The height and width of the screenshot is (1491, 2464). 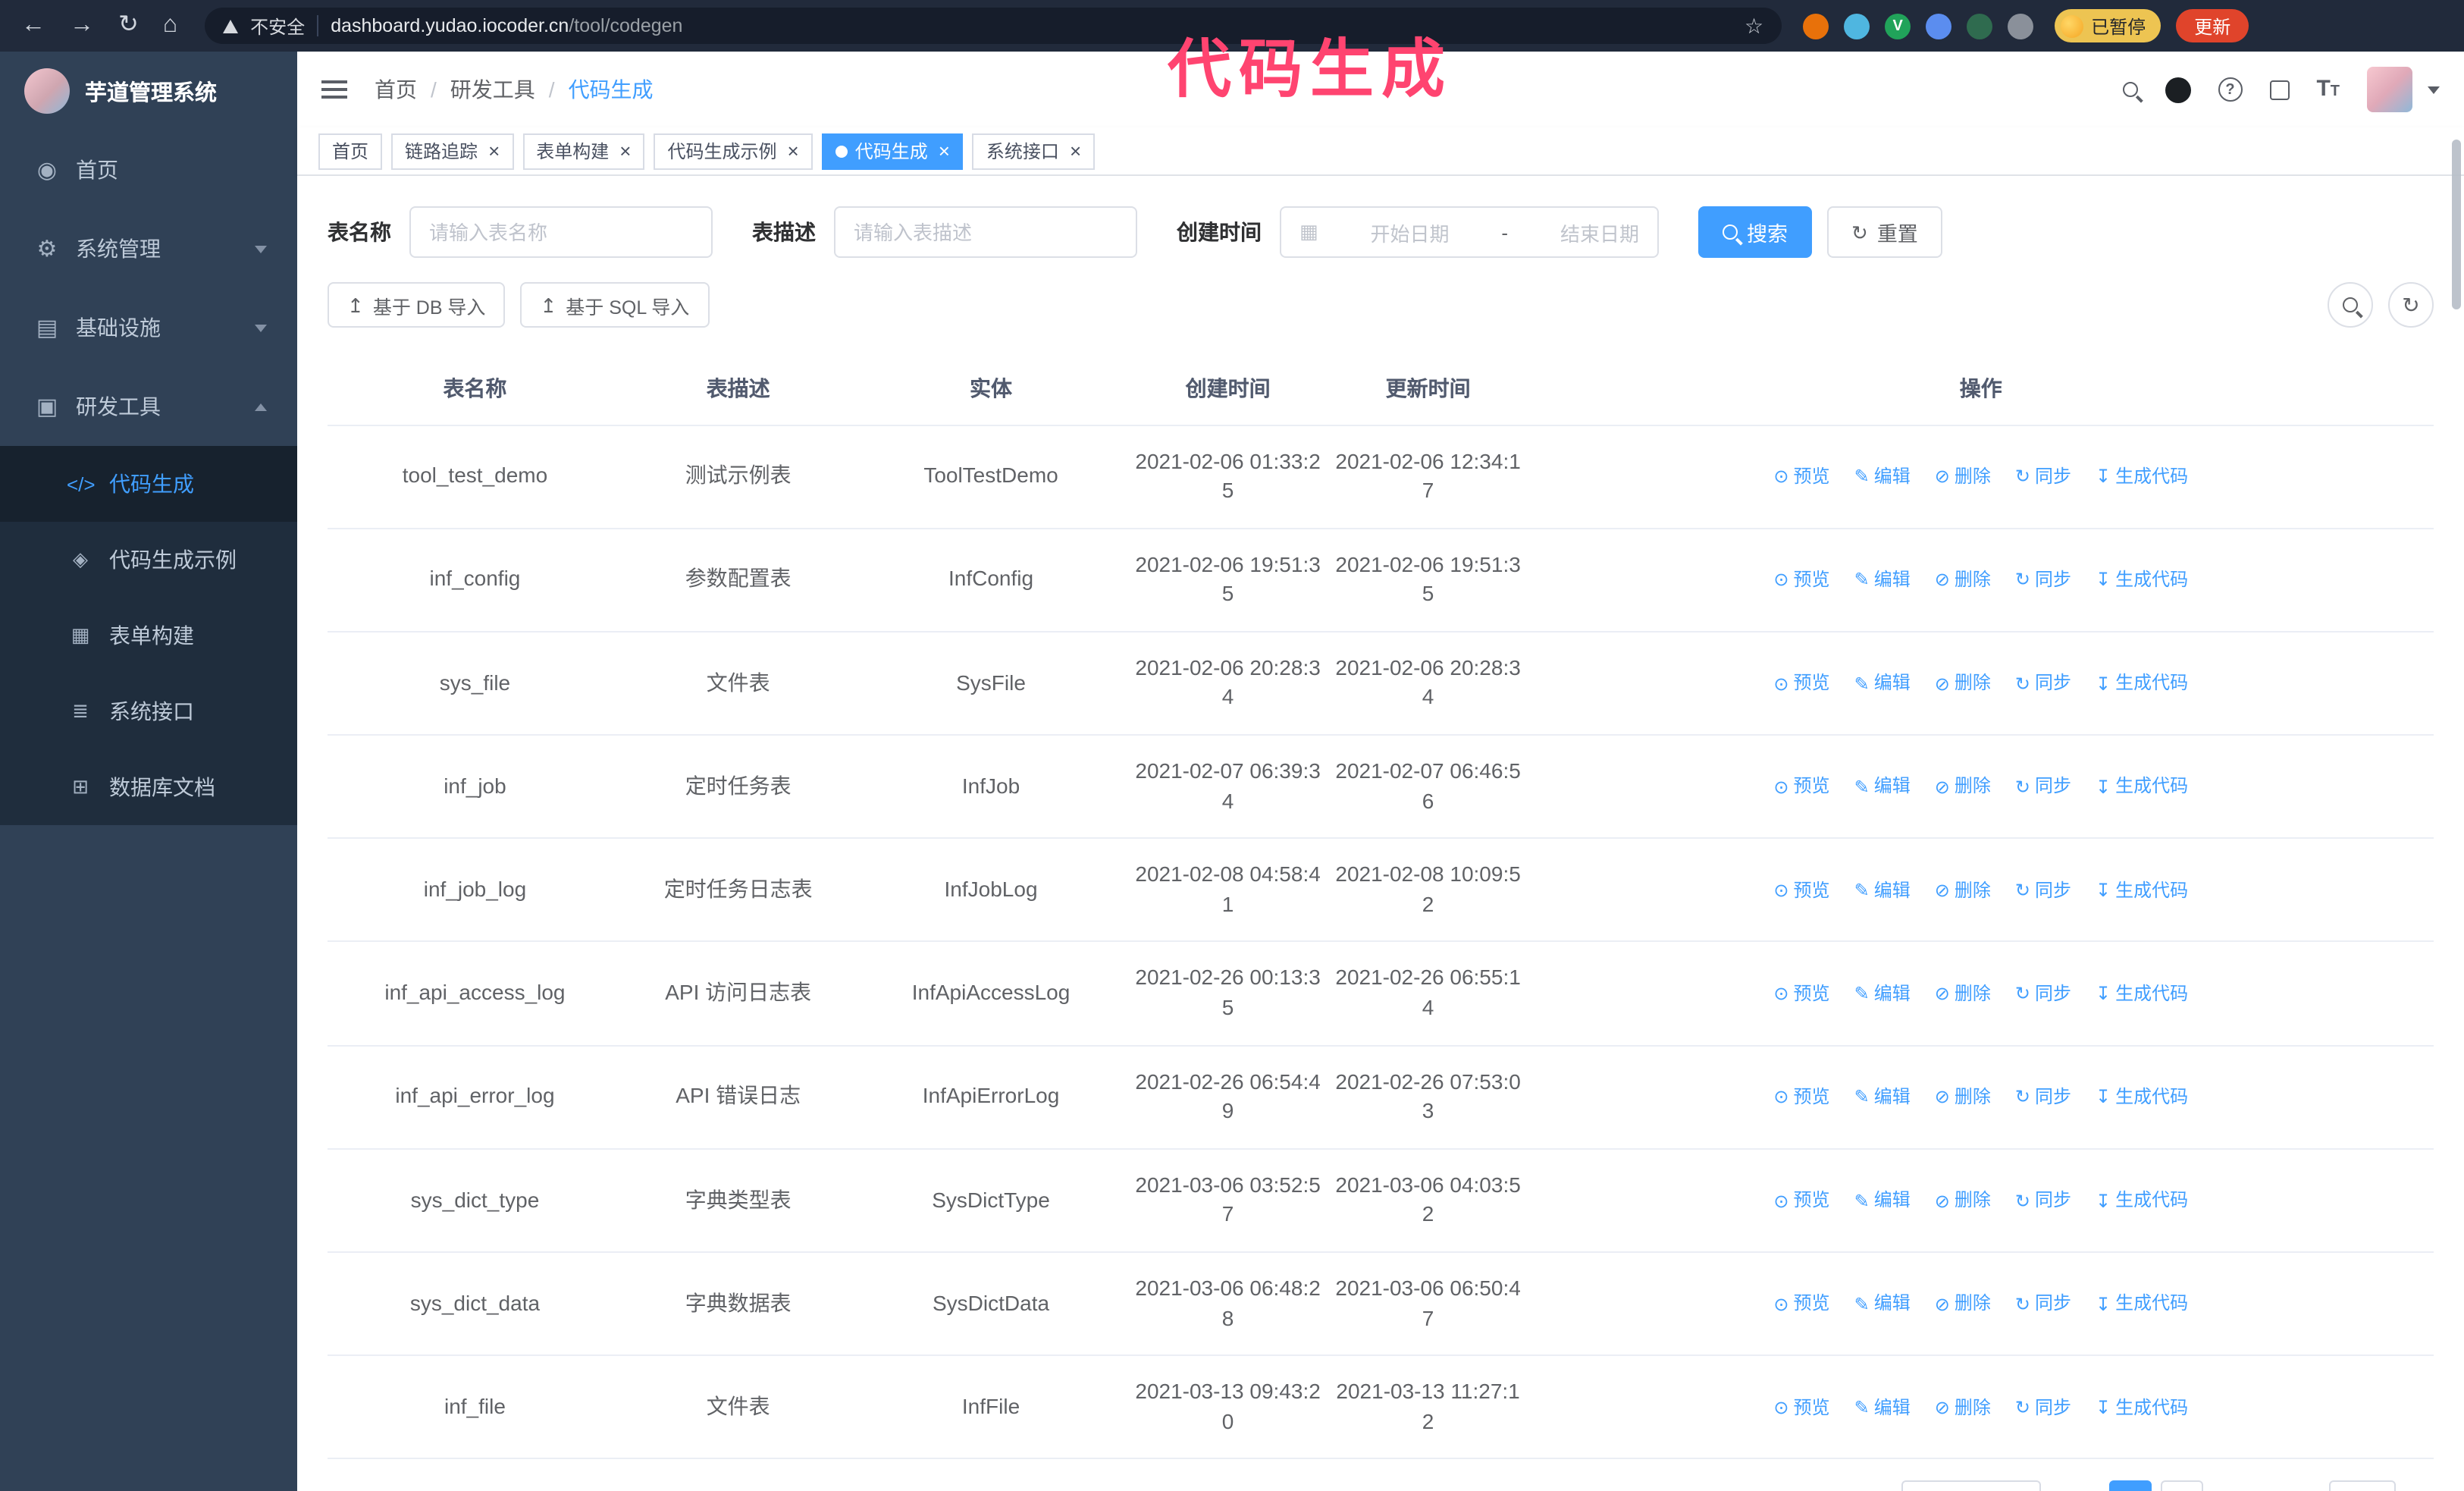 I want to click on scrollbar-thumb, so click(x=2457, y=224).